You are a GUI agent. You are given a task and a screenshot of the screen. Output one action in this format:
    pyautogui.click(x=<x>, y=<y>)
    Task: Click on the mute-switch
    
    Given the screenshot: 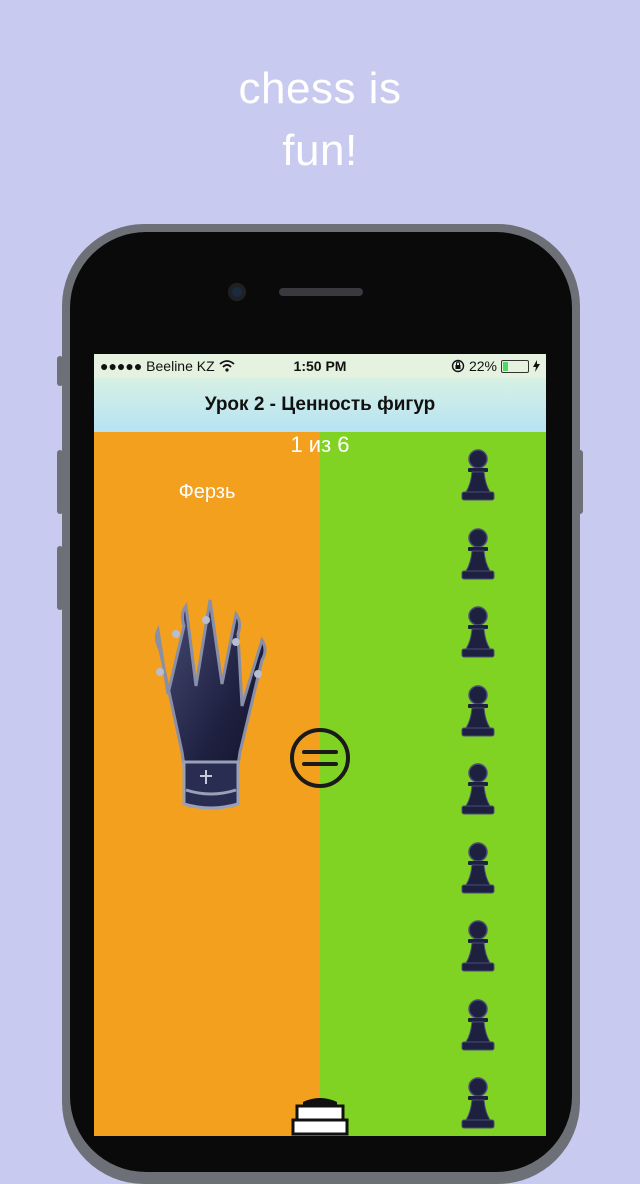 What is the action you would take?
    pyautogui.click(x=60, y=371)
    